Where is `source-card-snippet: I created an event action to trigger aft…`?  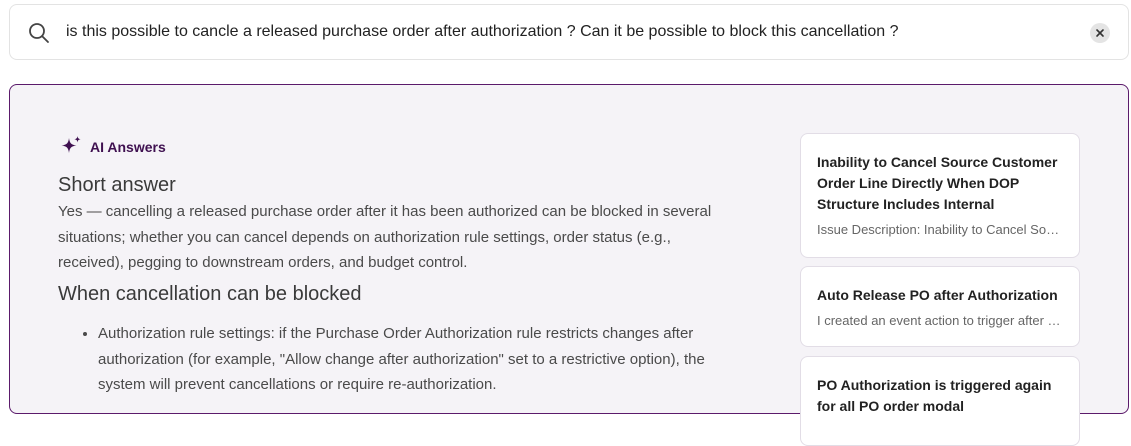 source-card-snippet: I created an event action to trigger aft… is located at coordinates (940, 320).